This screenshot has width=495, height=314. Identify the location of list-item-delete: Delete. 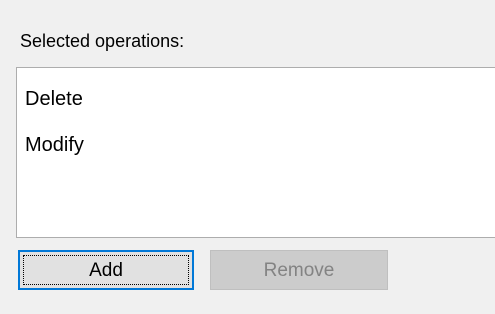
(54, 99).